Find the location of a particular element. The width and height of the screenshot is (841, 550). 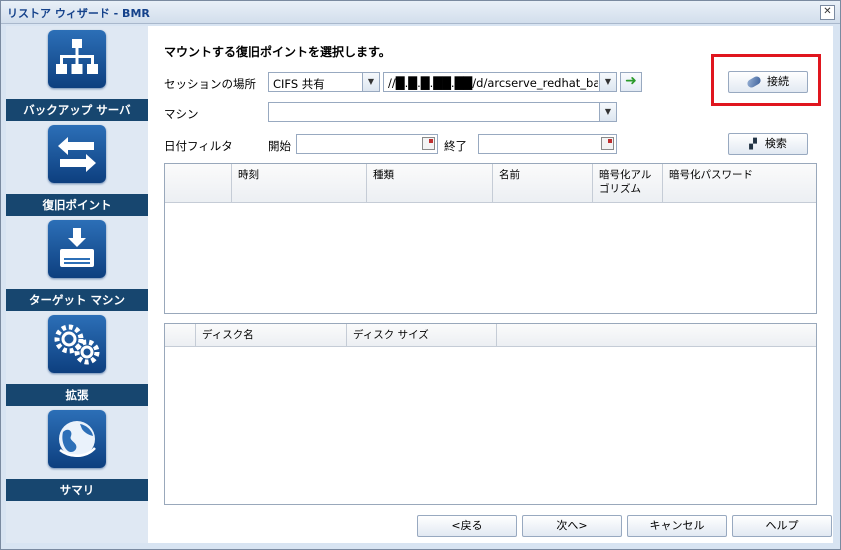

title-bar: リストア ウィザード - BMR ✕ is located at coordinates (420, 12).